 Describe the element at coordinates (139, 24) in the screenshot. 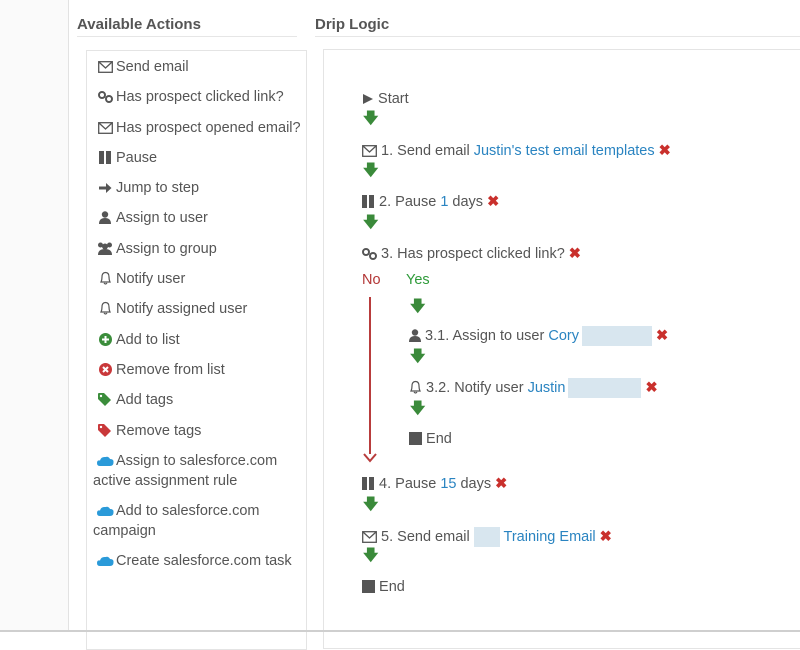

I see `available-actions-heading: Available Actions` at that location.